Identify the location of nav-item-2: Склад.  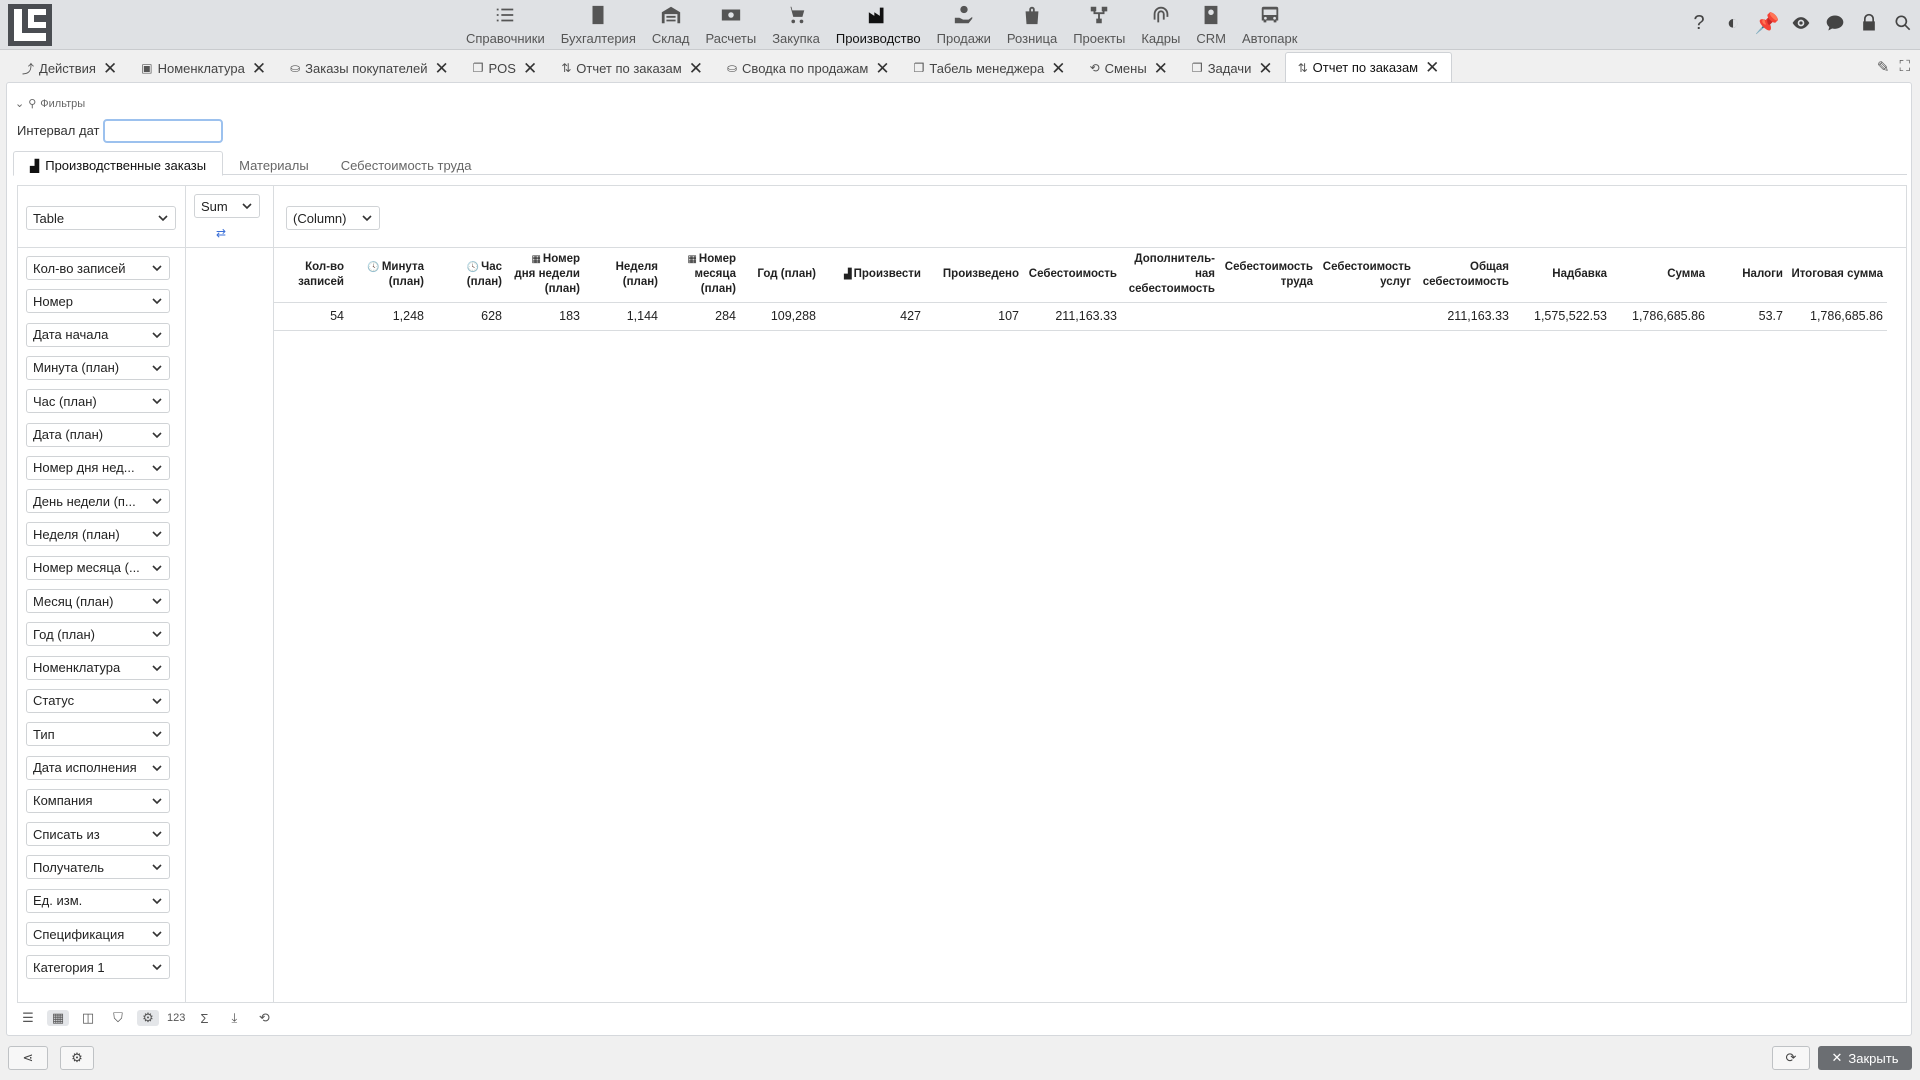
(671, 25).